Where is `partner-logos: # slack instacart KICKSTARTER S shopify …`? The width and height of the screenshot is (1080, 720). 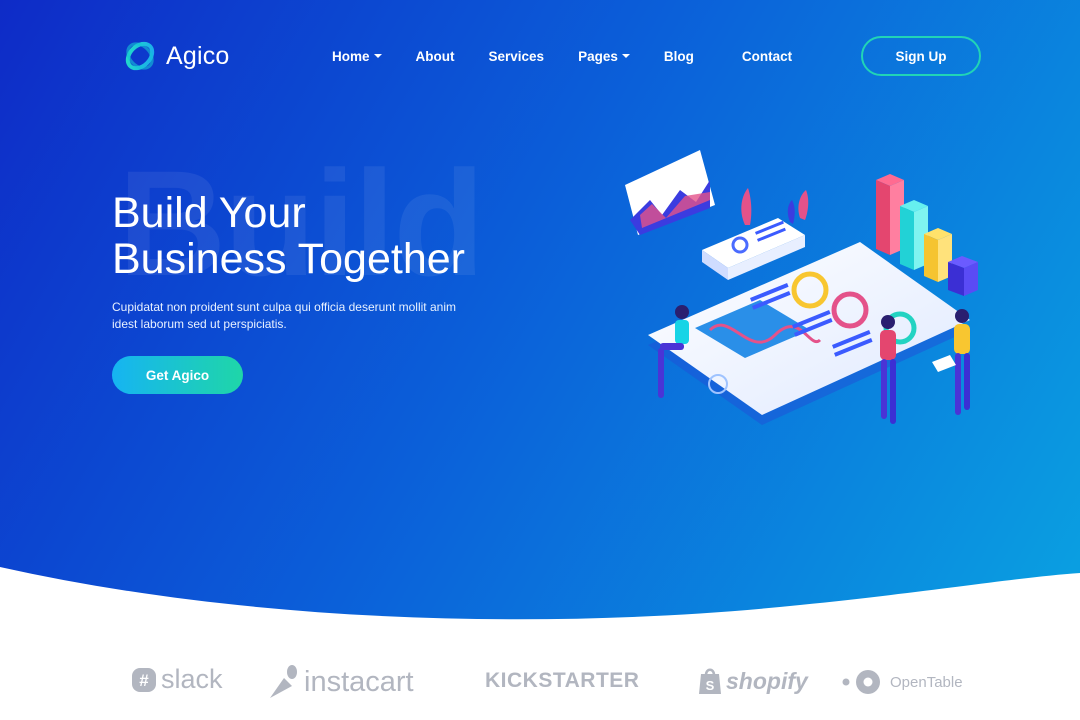 partner-logos: # slack instacart KICKSTARTER S shopify … is located at coordinates (540, 680).